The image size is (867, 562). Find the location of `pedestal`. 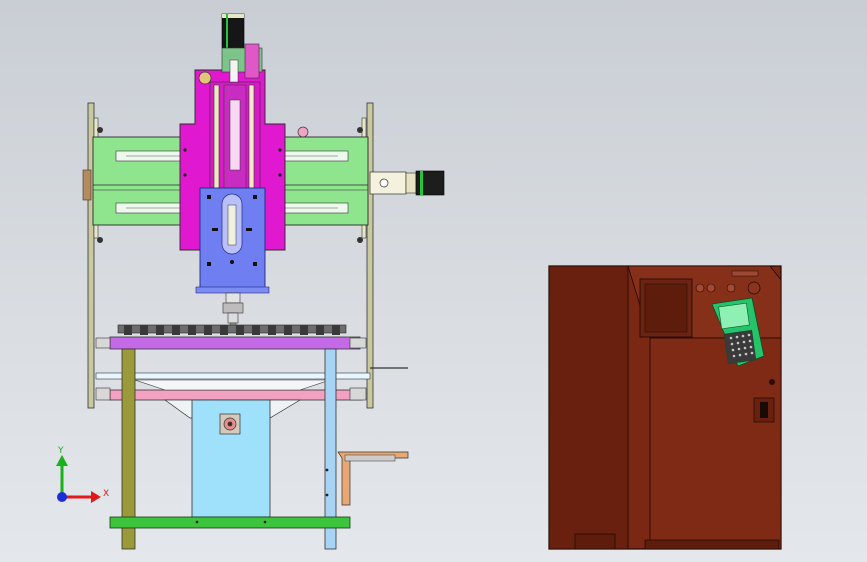

pedestal is located at coordinates (232, 458).